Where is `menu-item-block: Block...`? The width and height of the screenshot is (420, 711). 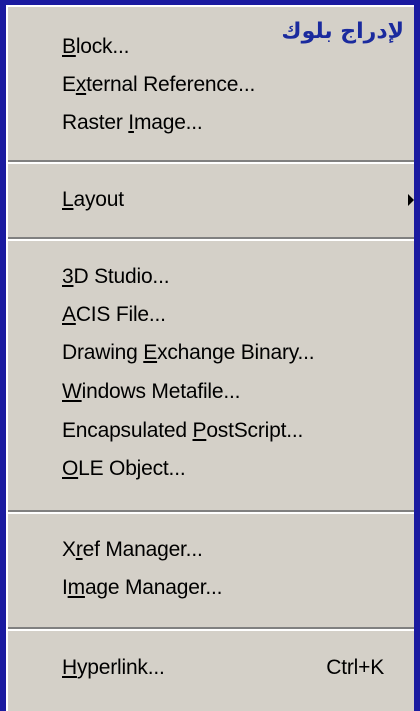
menu-item-block: Block... is located at coordinates (211, 47).